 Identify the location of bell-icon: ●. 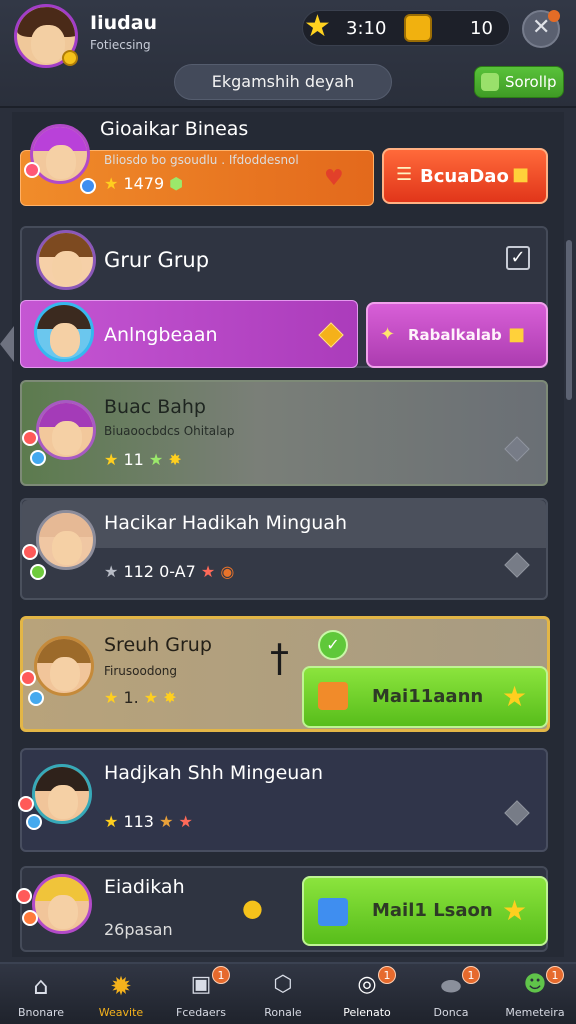
(252, 908).